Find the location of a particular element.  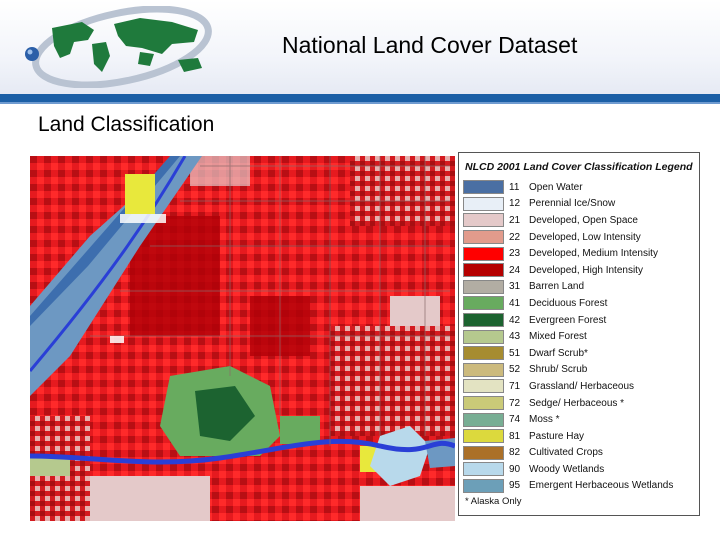

legend-item: 72 Sedge/ Herbaceous * is located at coordinates (579, 403).